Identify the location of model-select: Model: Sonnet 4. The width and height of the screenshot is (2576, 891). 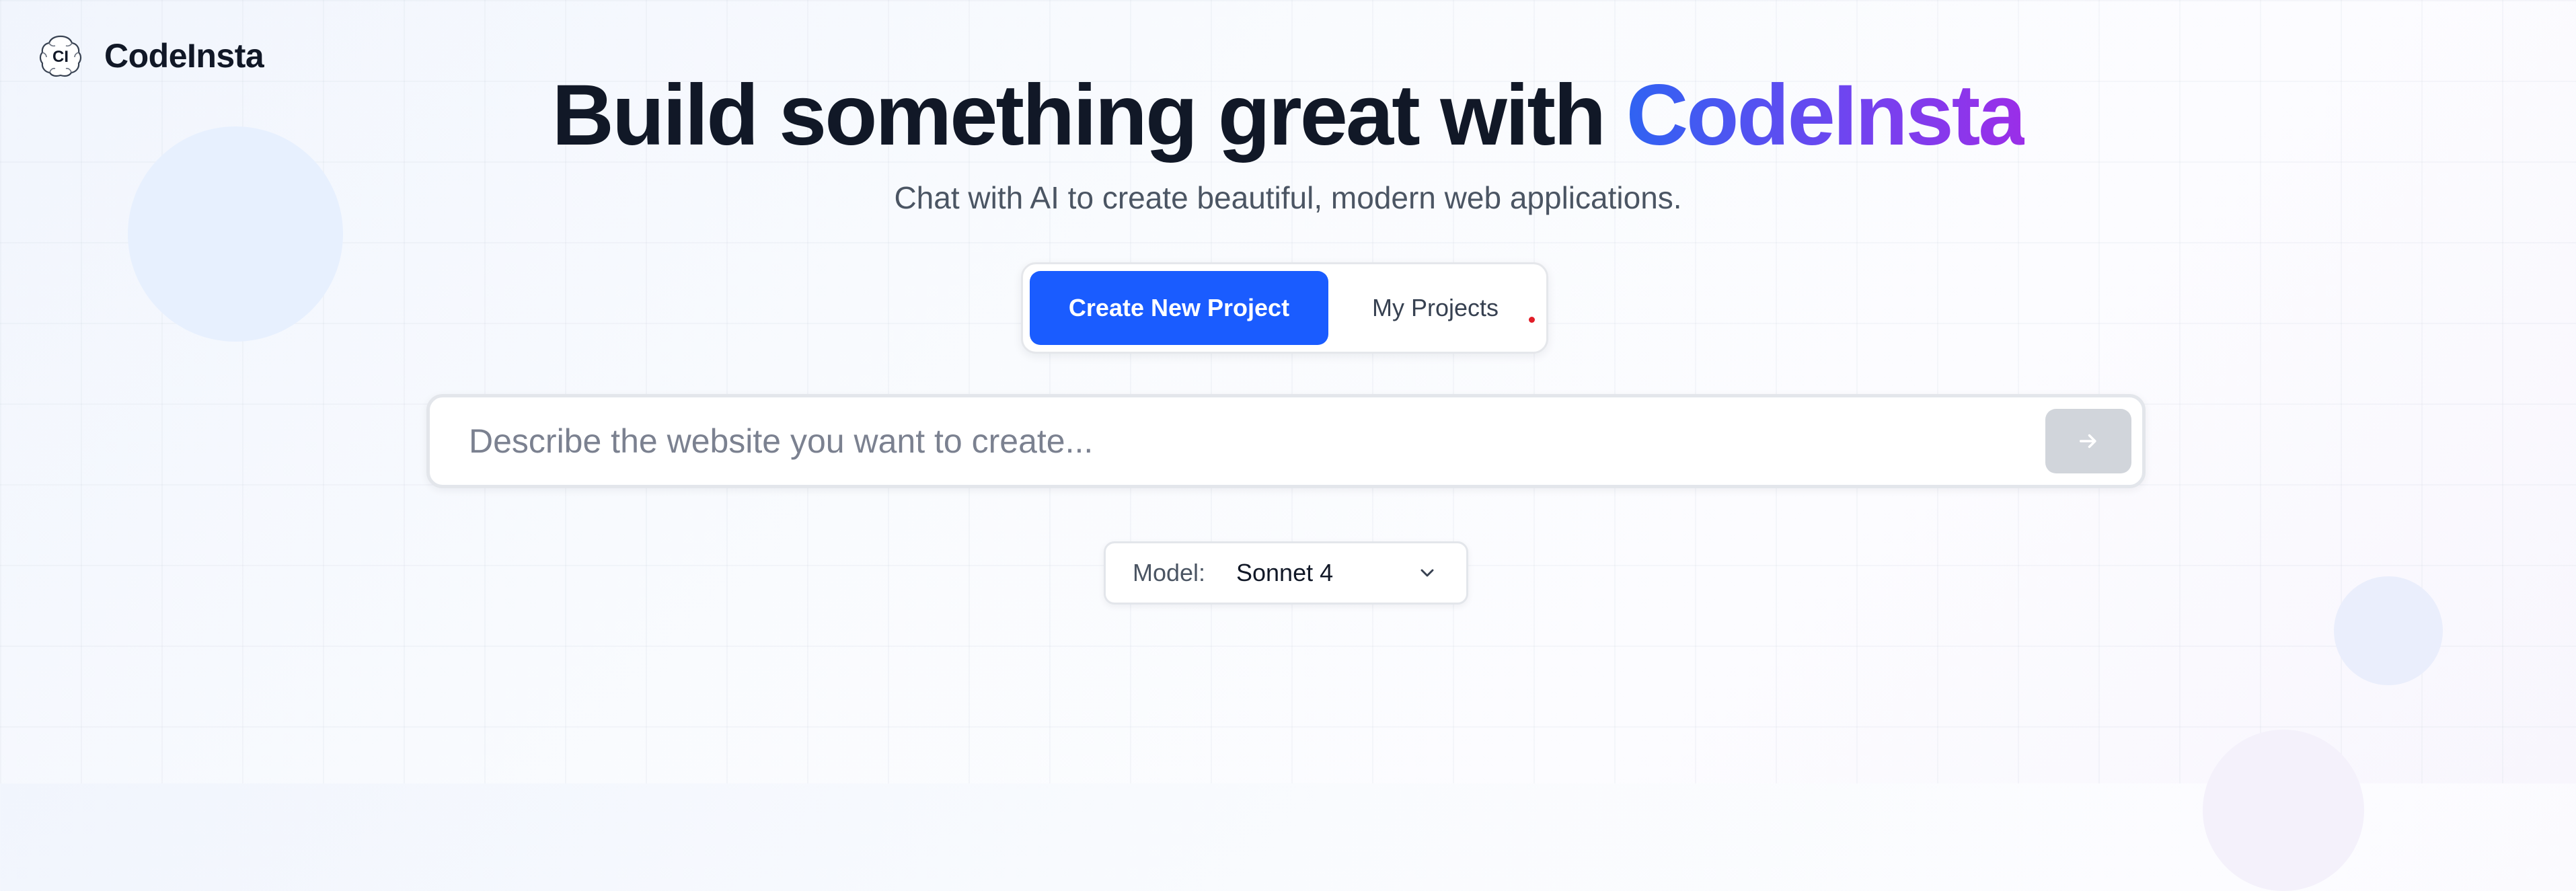
(1286, 573).